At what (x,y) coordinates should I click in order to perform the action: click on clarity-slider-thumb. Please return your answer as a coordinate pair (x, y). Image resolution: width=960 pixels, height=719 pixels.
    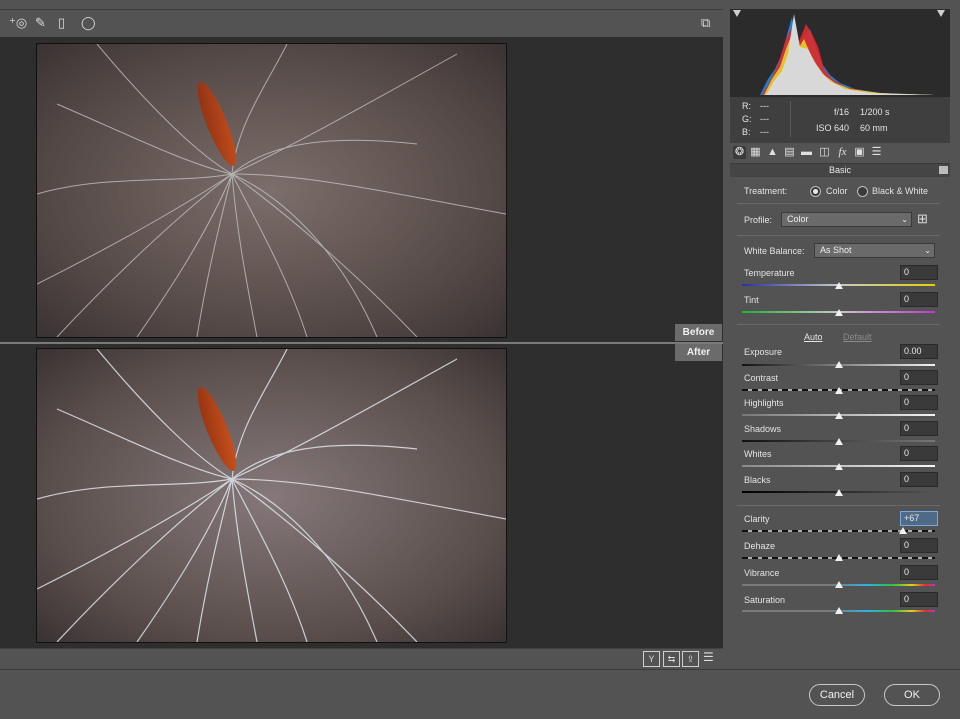
    Looking at the image, I should click on (903, 530).